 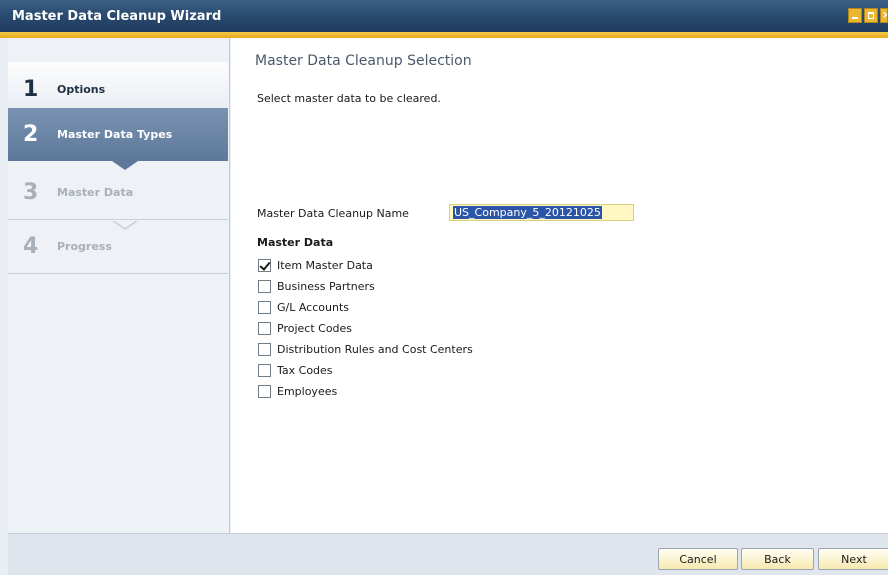 What do you see at coordinates (307, 391) in the screenshot?
I see `option-label: Employees` at bounding box center [307, 391].